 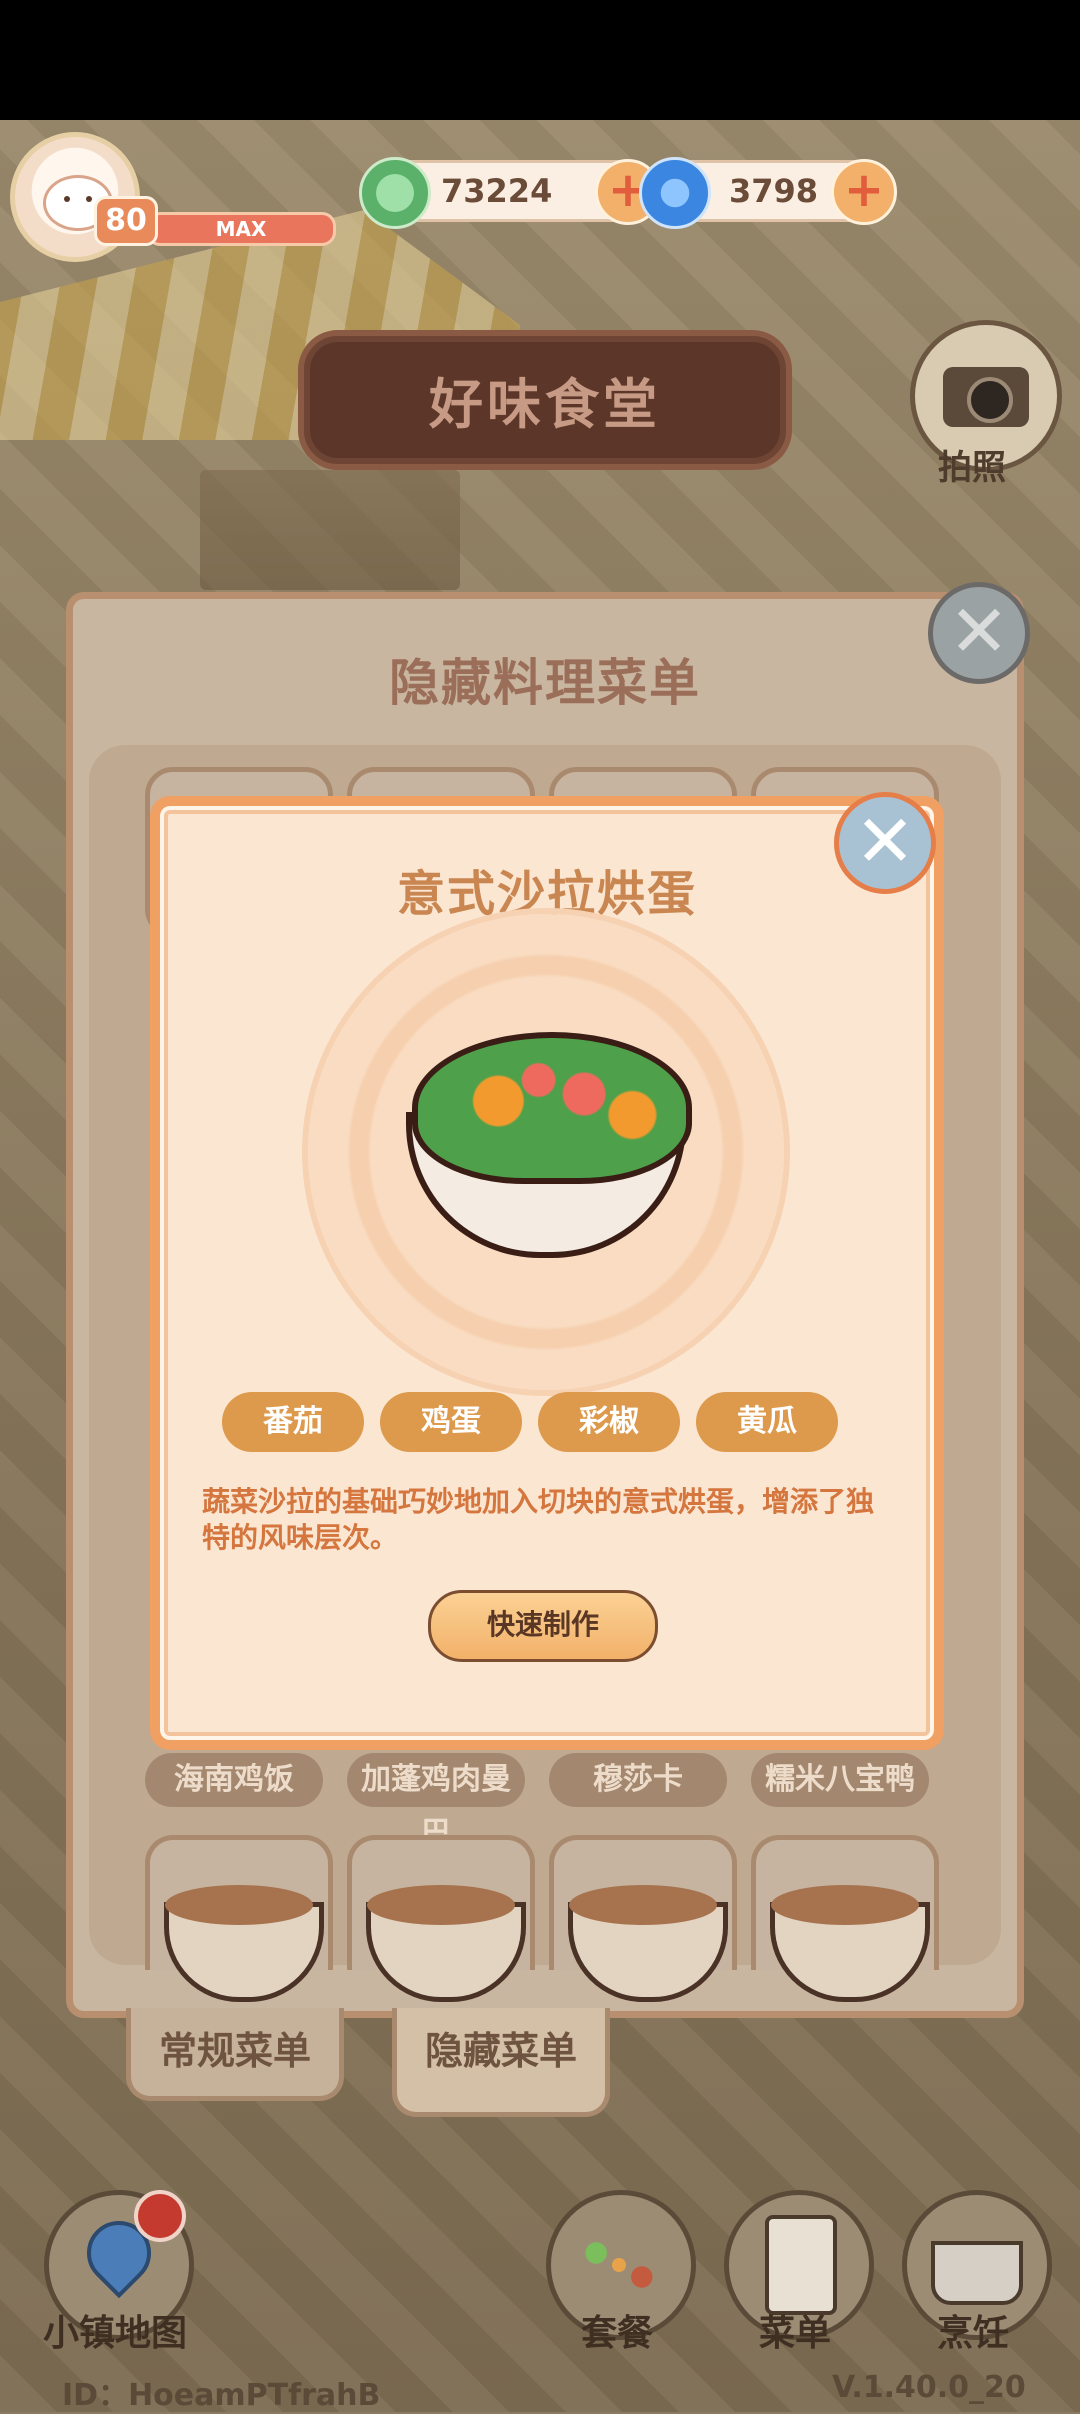 I want to click on tab-regular-menu: 常规菜单, so click(x=235, y=2054).